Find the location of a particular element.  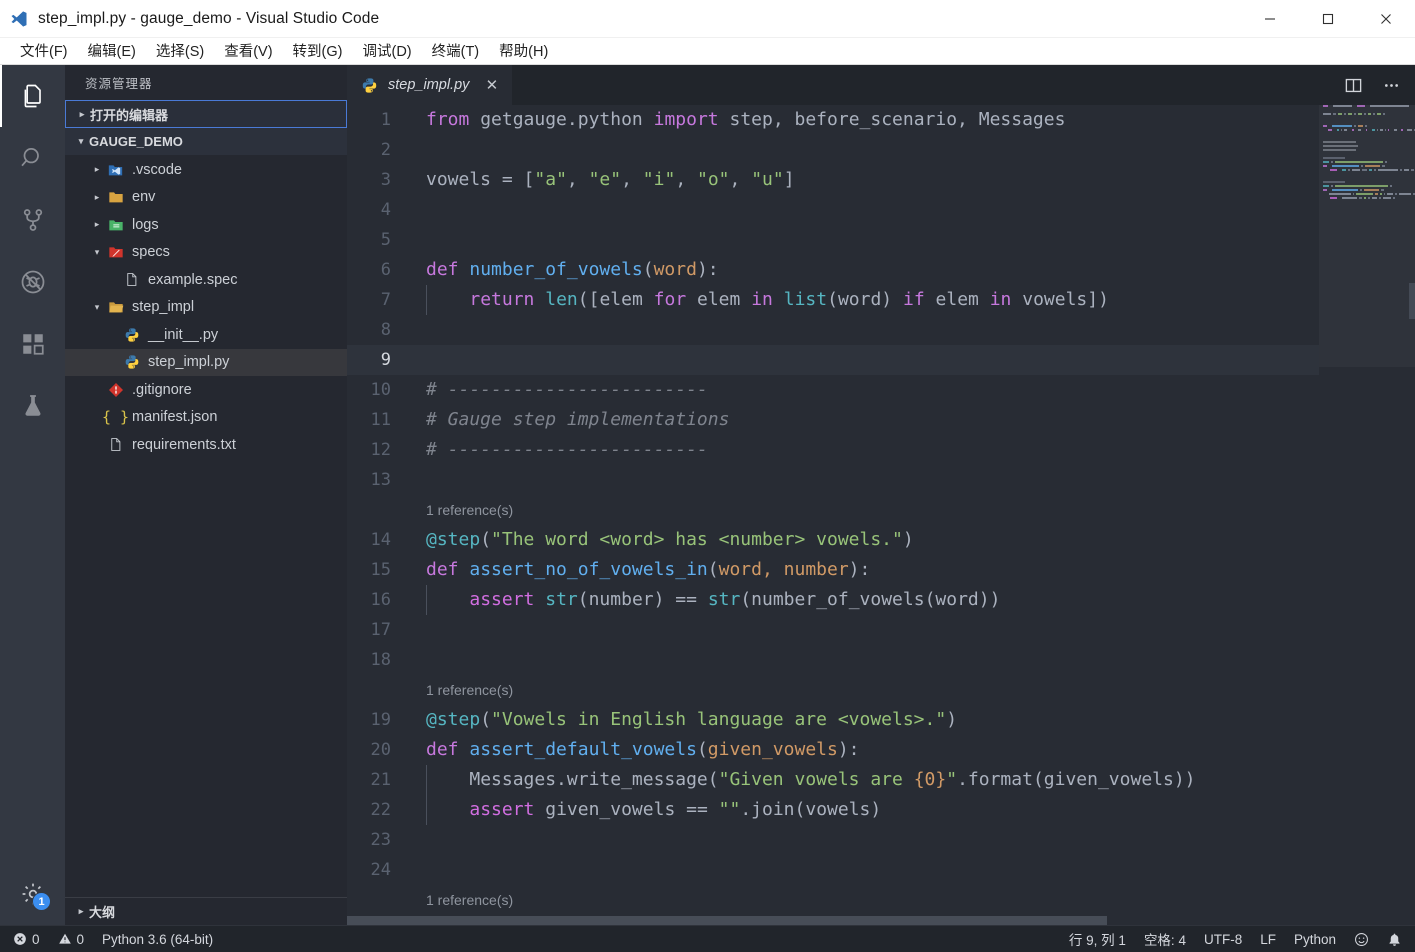

status-language-mode: Python is located at coordinates (1315, 939).